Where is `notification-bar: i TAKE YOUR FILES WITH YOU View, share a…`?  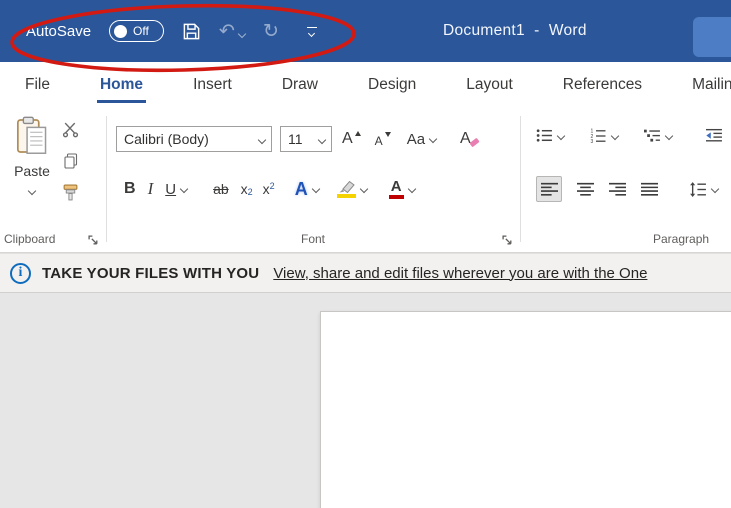 notification-bar: i TAKE YOUR FILES WITH YOU View, share a… is located at coordinates (365, 273).